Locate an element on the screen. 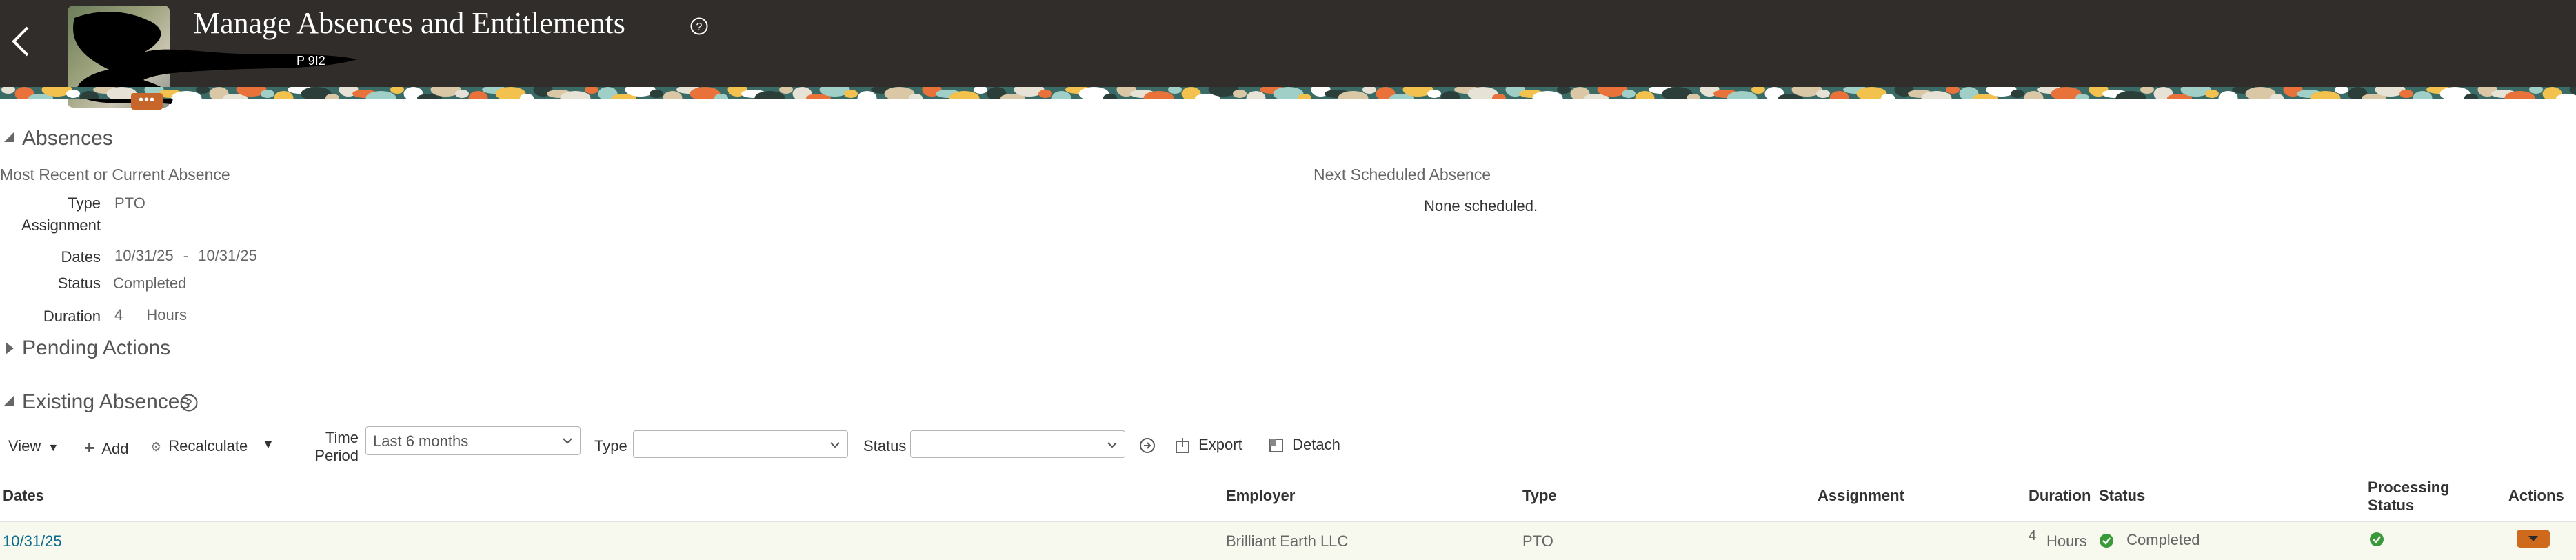 The image size is (2576, 560). page-title: Manage Absences and Entitlements is located at coordinates (409, 23).